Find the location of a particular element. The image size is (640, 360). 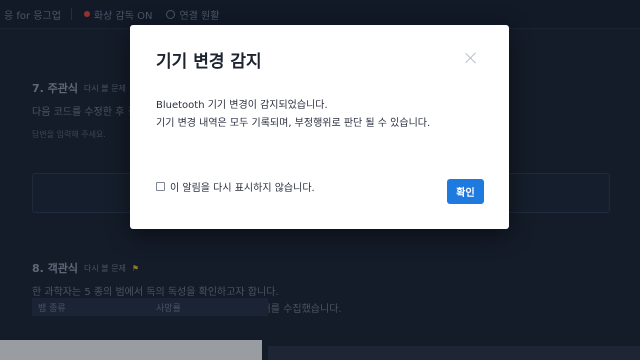

dialog-title: 기기 변경 감지 is located at coordinates (209, 62).